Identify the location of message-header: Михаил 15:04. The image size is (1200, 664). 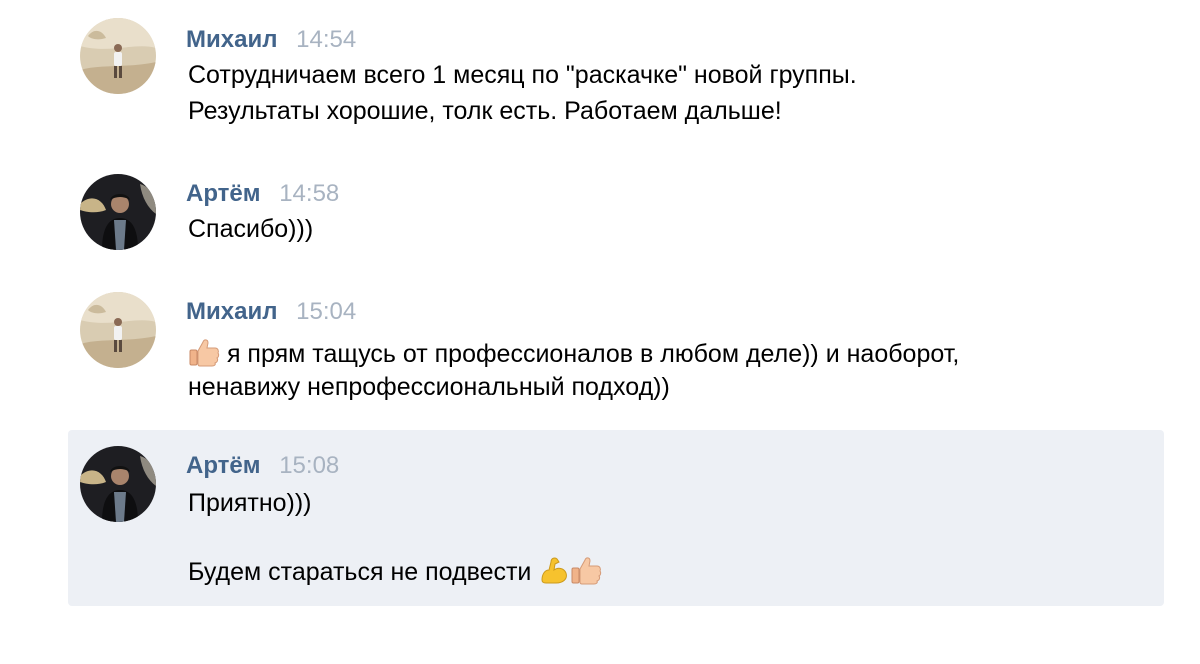
(271, 312).